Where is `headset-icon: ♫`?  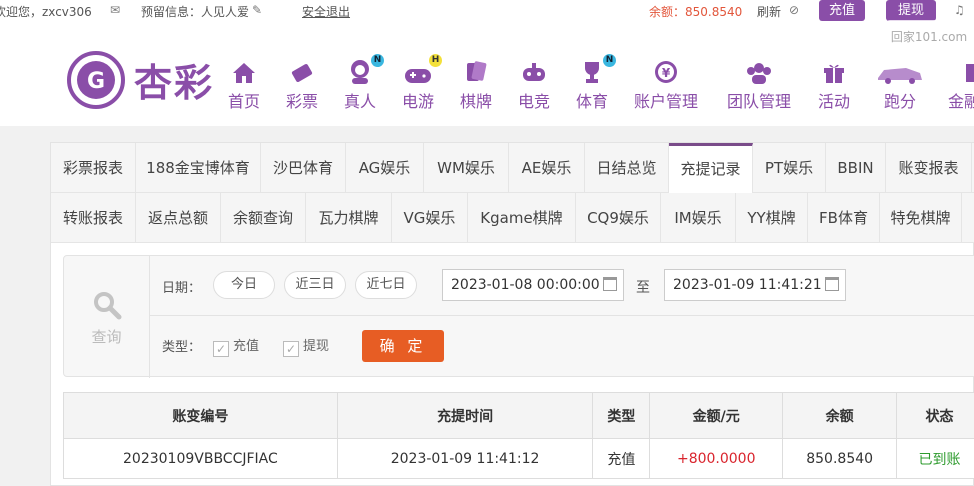
headset-icon: ♫ is located at coordinates (959, 10).